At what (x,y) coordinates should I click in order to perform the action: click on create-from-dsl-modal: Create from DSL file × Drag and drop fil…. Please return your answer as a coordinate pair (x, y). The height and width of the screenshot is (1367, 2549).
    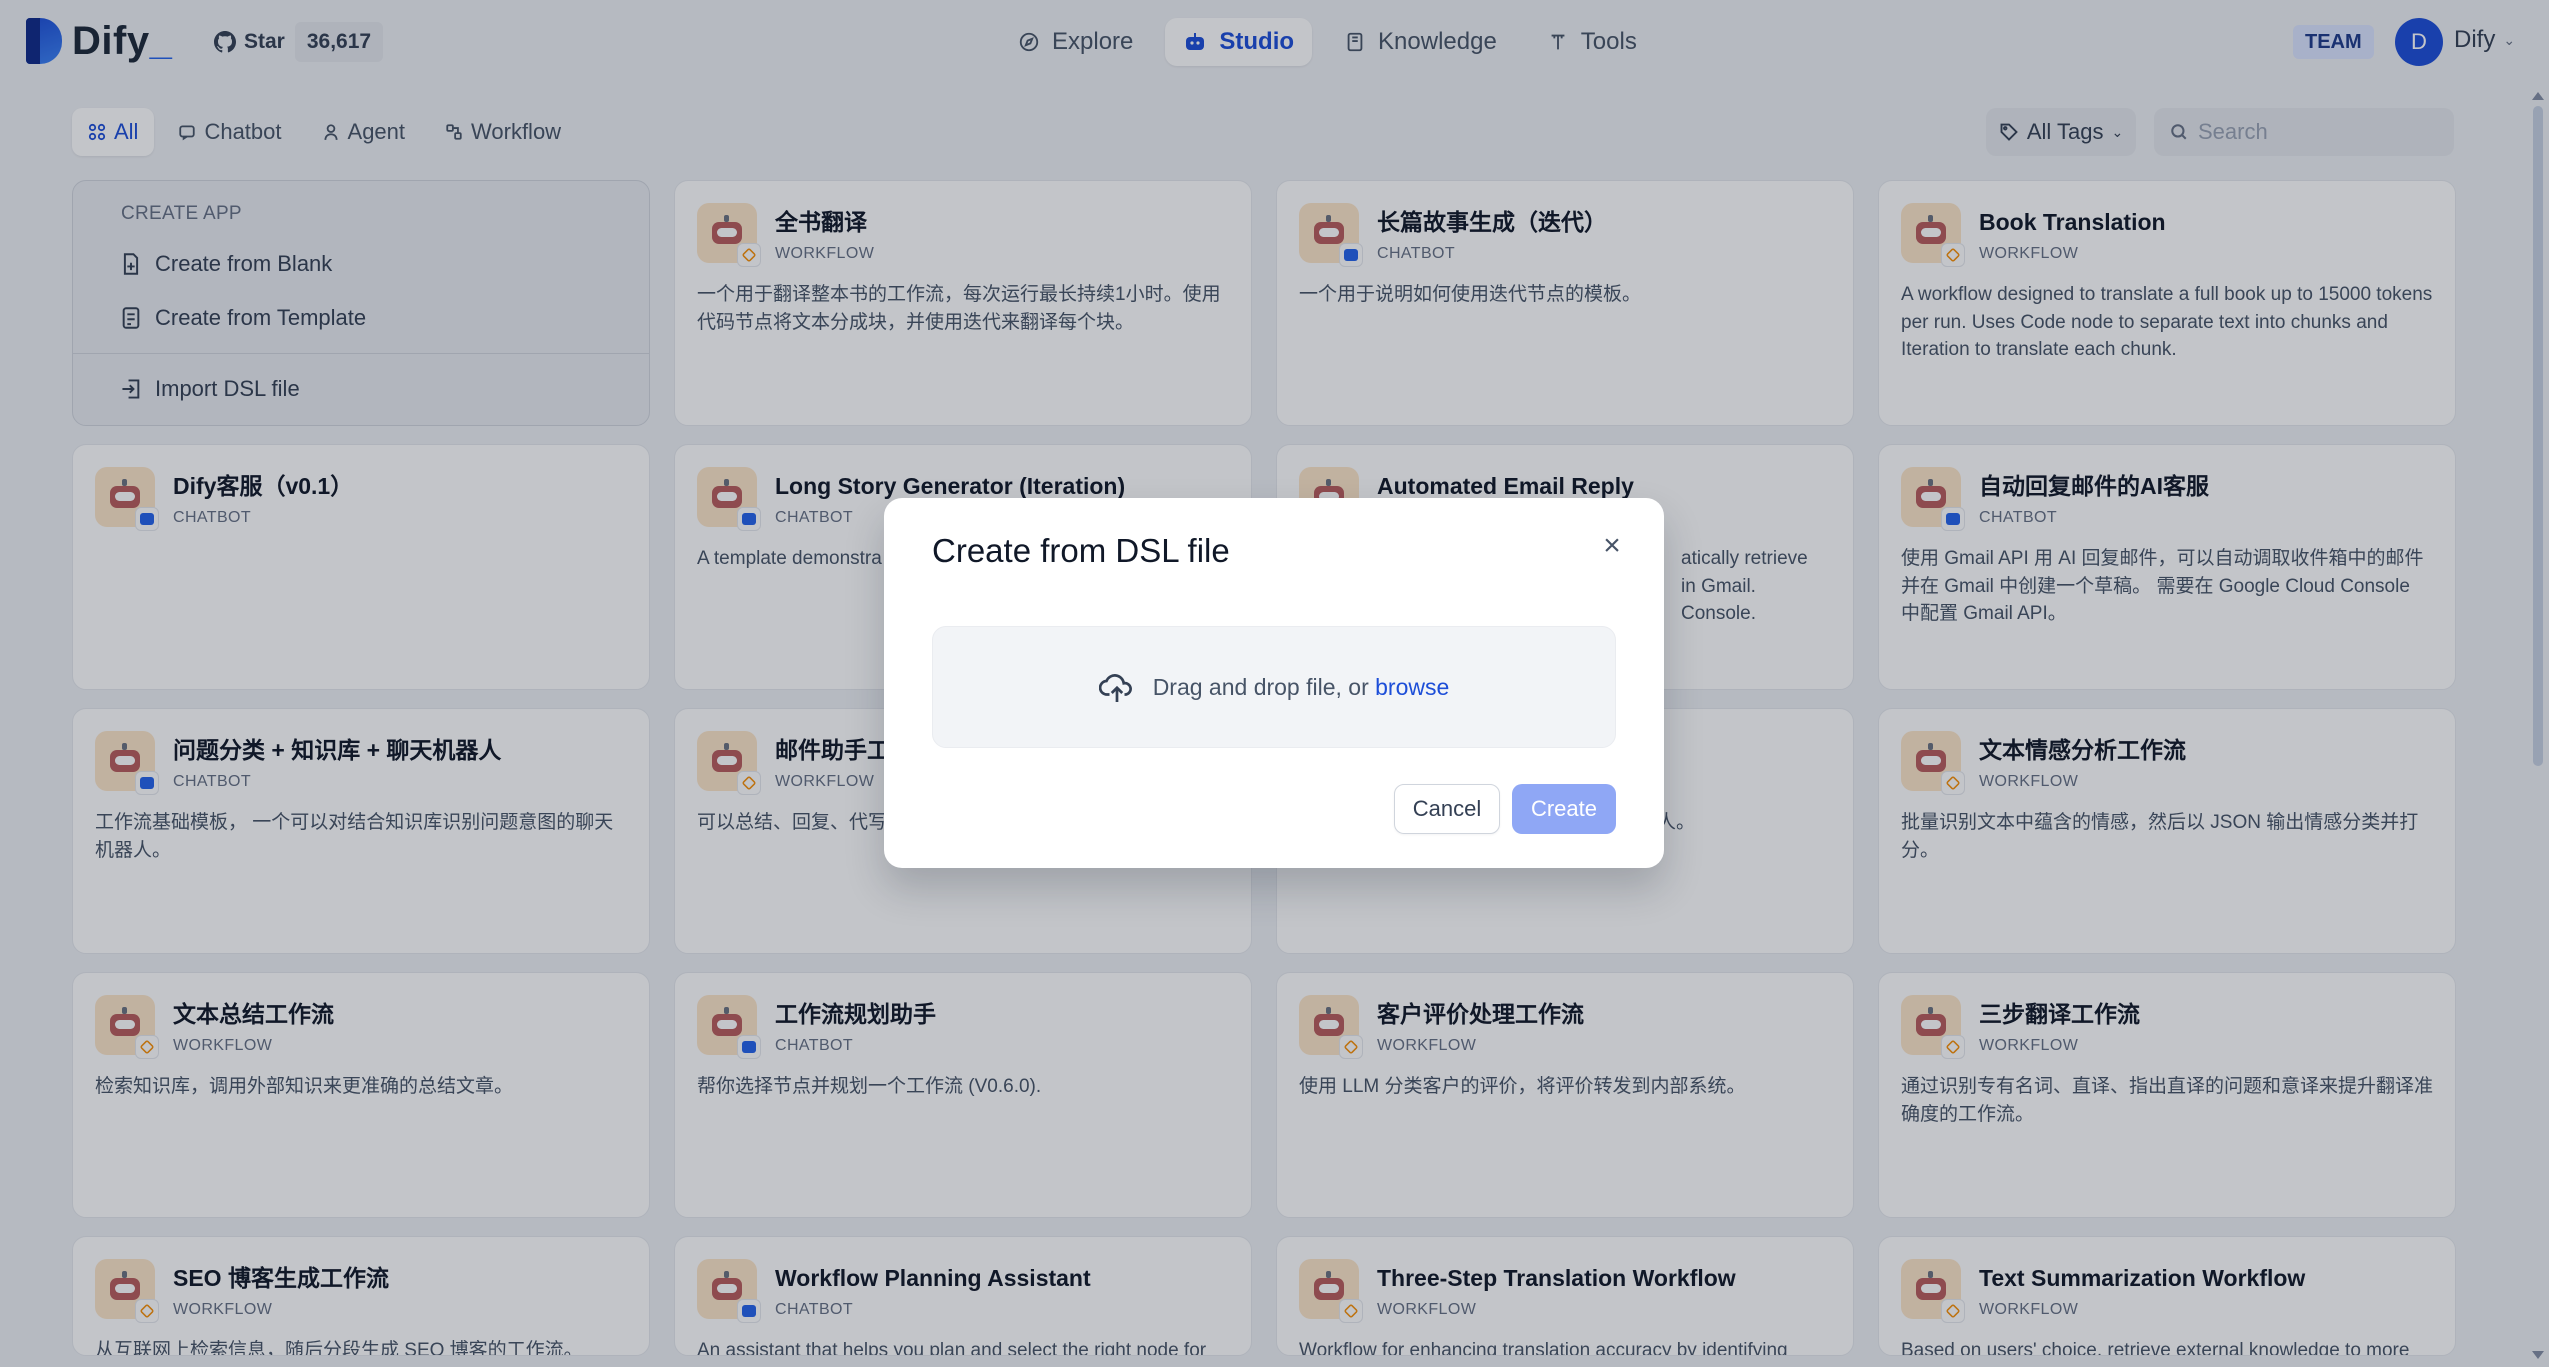
    Looking at the image, I should click on (1274, 683).